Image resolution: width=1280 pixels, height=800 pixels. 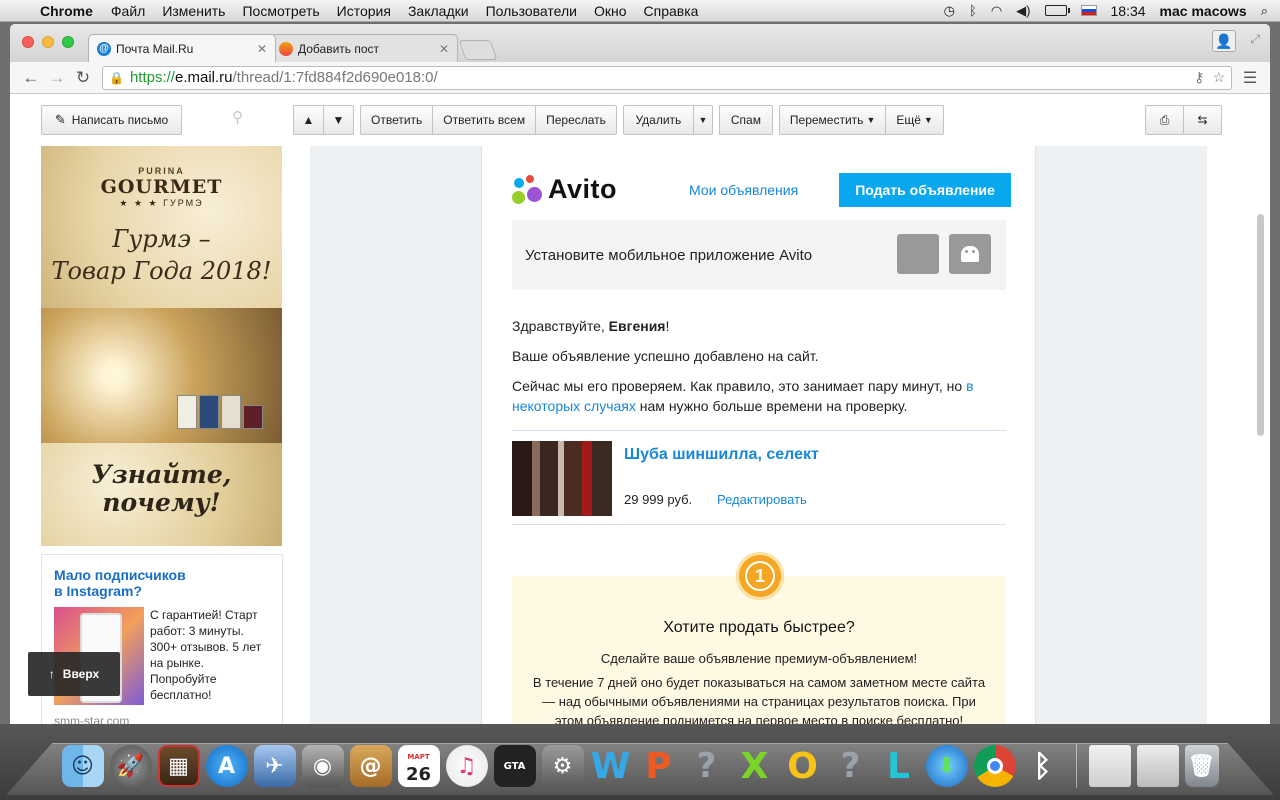 I want to click on ad-brand-ru: ★ ★ ★ ГУРМЭ, so click(x=161, y=203).